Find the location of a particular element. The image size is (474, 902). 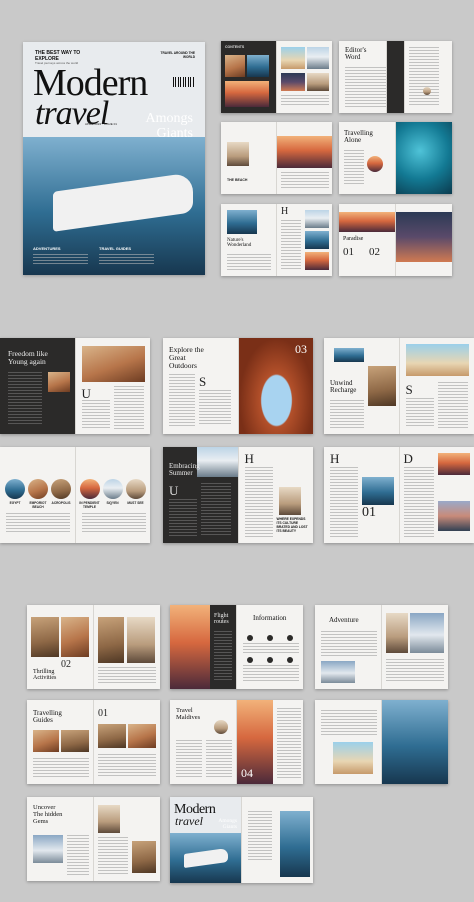

underwater-photo is located at coordinates (424, 158).